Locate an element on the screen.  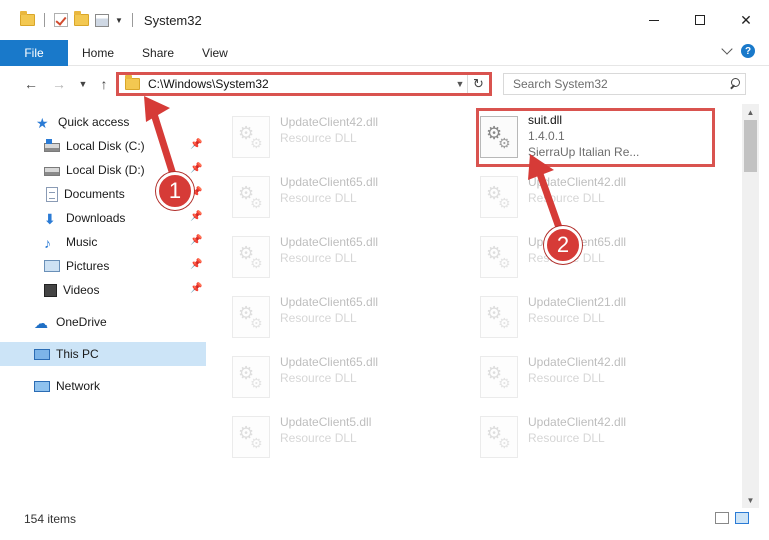
file-tile: UpdateClient21.dll Resource DLL is located at coordinates (600, 317).